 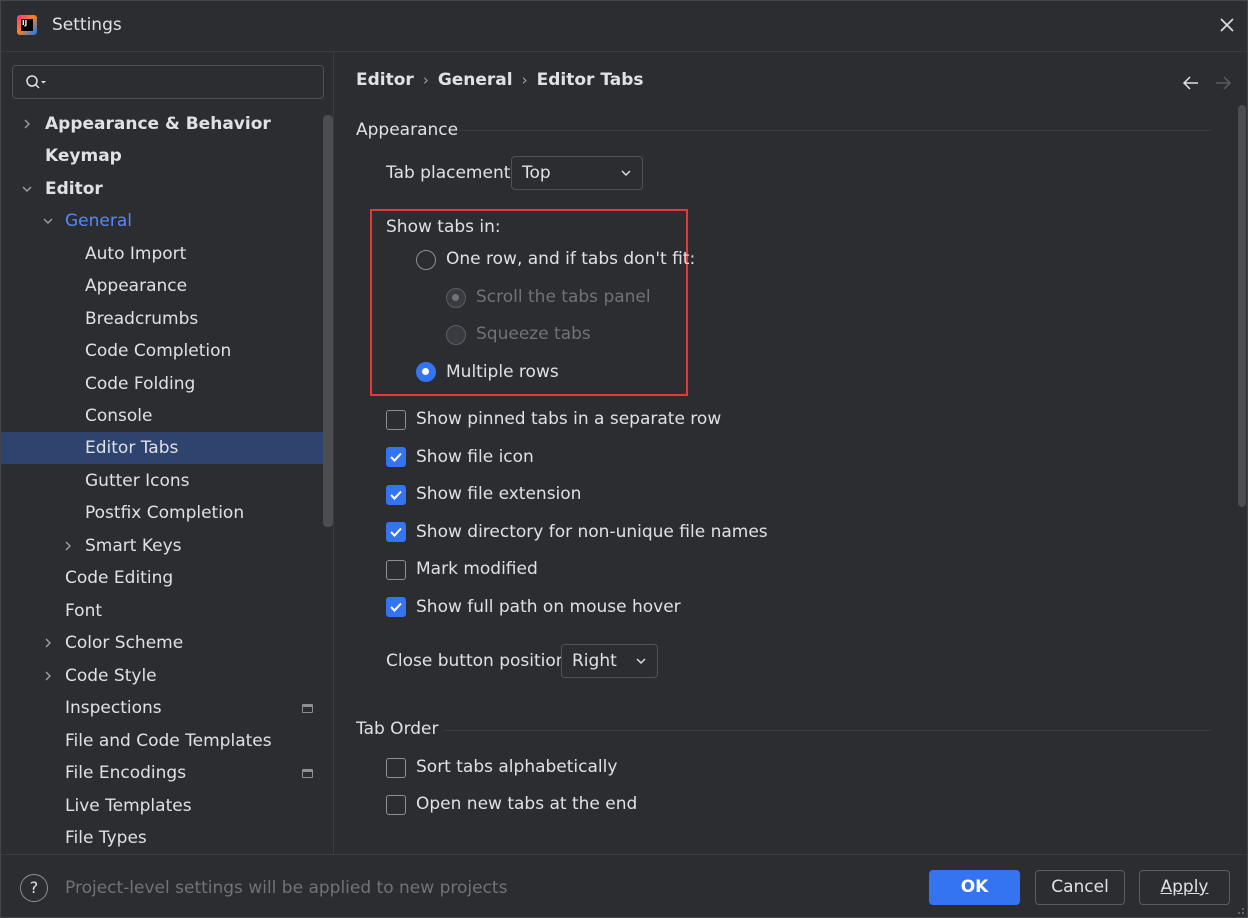 What do you see at coordinates (87, 25) in the screenshot?
I see `window-title: Settings` at bounding box center [87, 25].